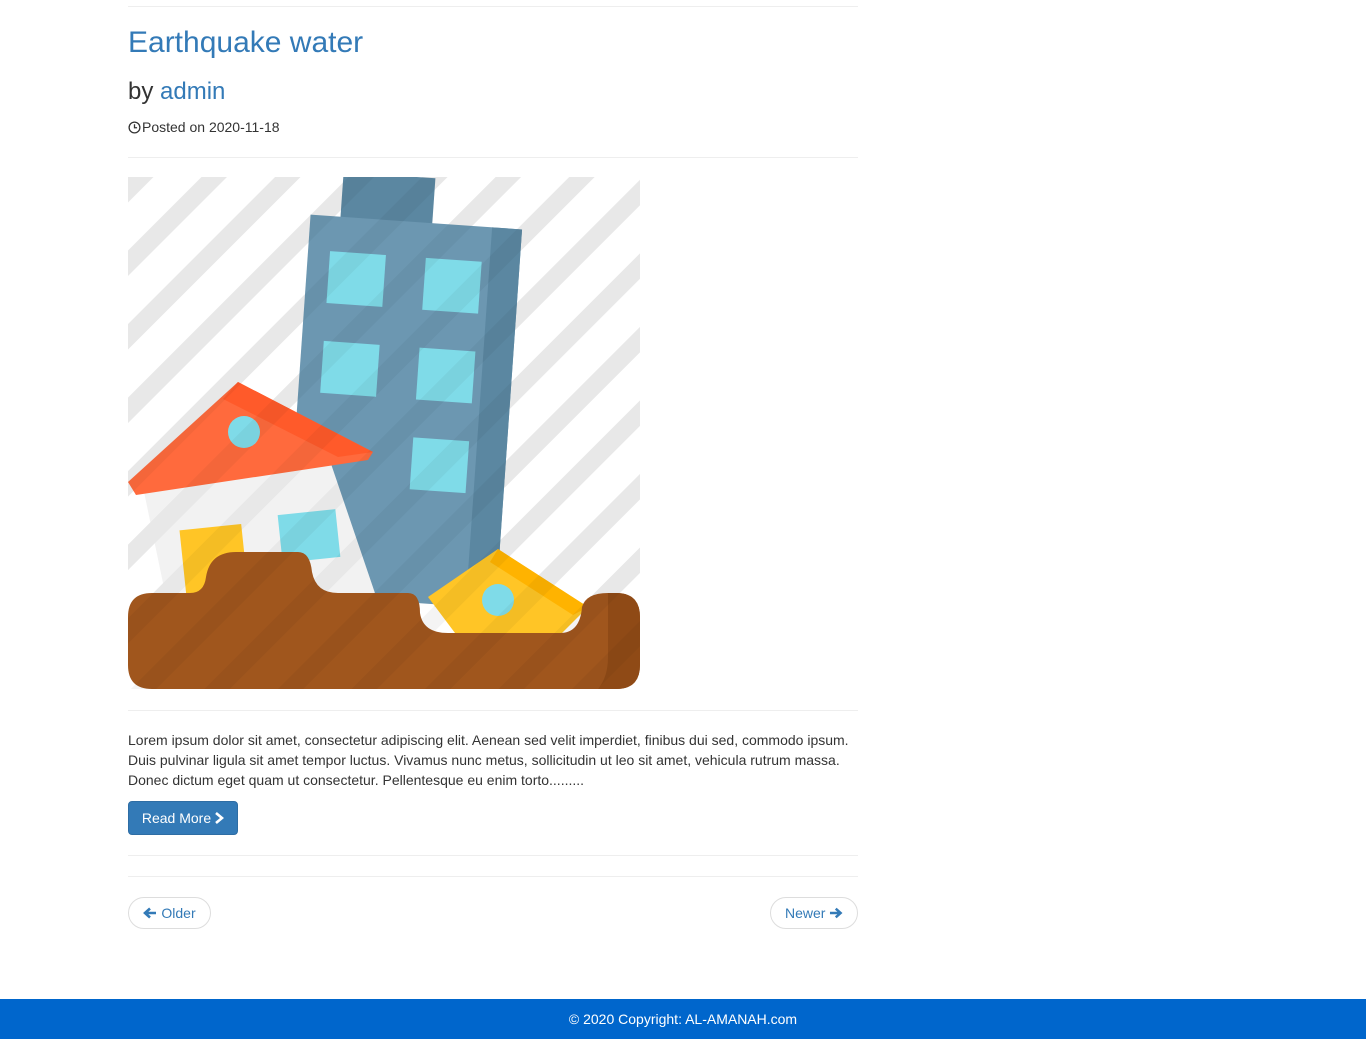  I want to click on post-date: Posted on 2020-11-18, so click(204, 127).